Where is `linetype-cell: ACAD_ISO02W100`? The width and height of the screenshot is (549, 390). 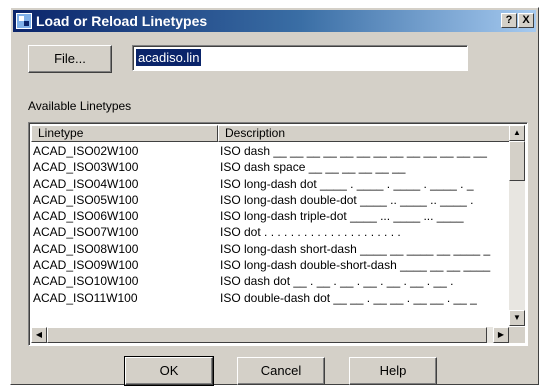 linetype-cell: ACAD_ISO02W100 is located at coordinates (86, 151).